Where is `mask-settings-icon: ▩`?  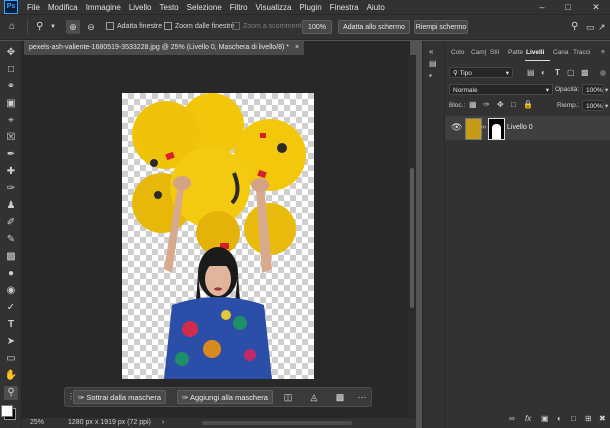
mask-settings-icon: ▩ is located at coordinates (340, 397).